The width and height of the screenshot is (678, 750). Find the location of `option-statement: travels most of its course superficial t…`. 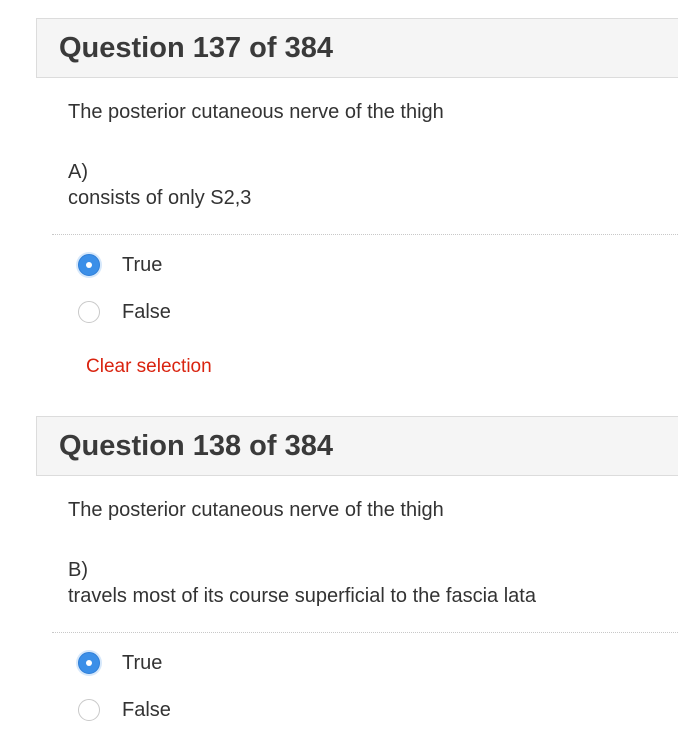

option-statement: travels most of its course superficial t… is located at coordinates (302, 596).